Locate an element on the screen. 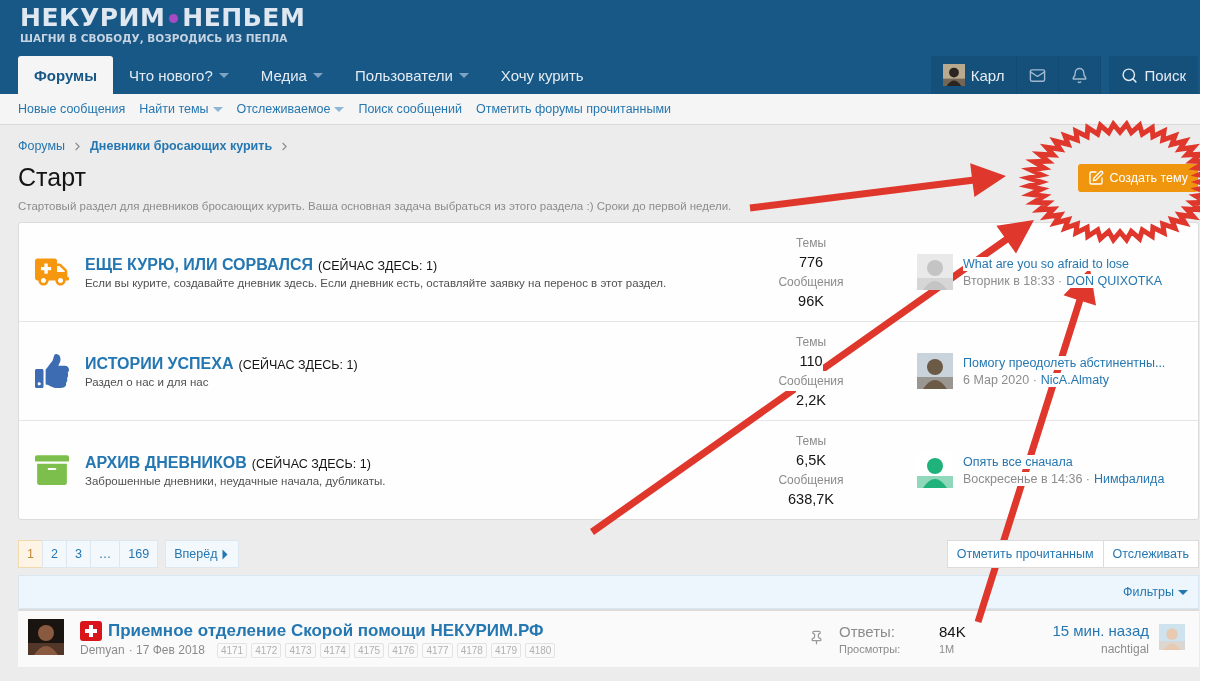 The image size is (1214, 681). ambulance-icon is located at coordinates (52, 272).